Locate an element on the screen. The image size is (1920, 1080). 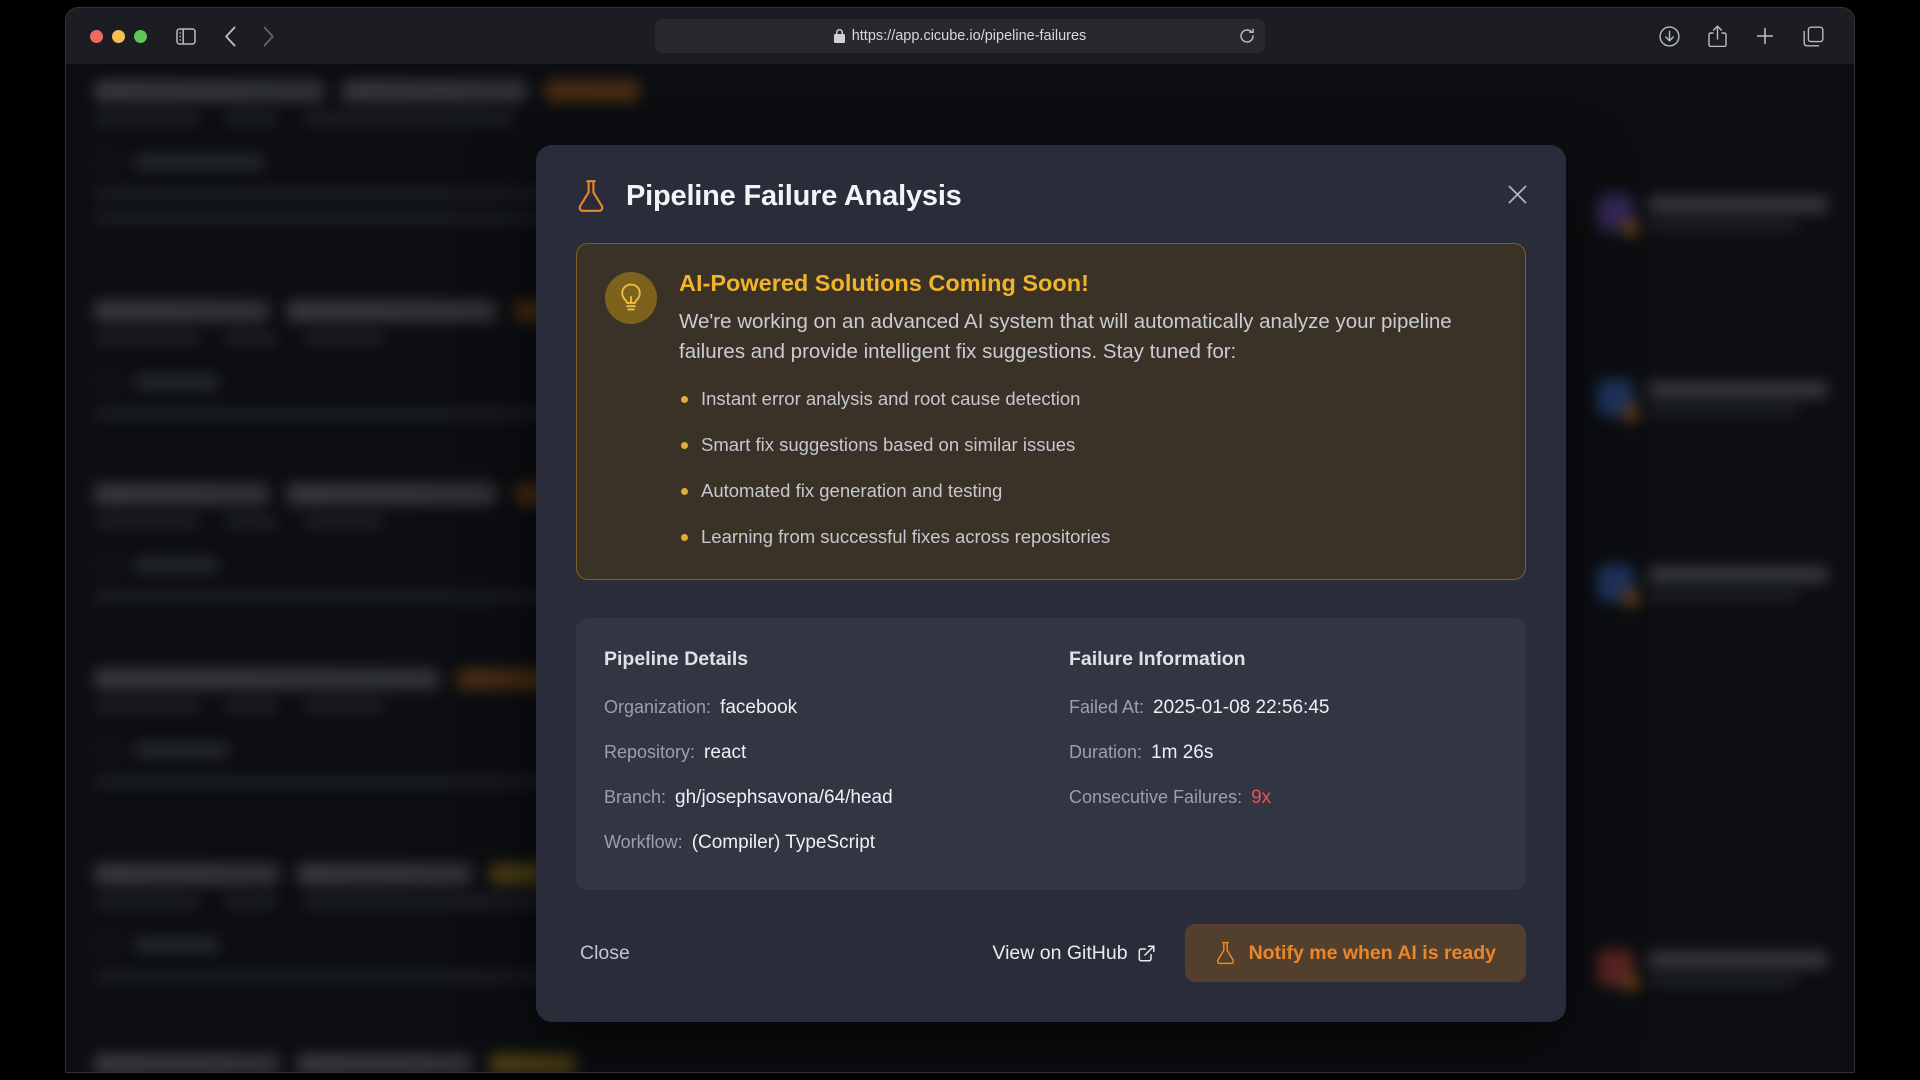
lock-icon is located at coordinates (839, 36).